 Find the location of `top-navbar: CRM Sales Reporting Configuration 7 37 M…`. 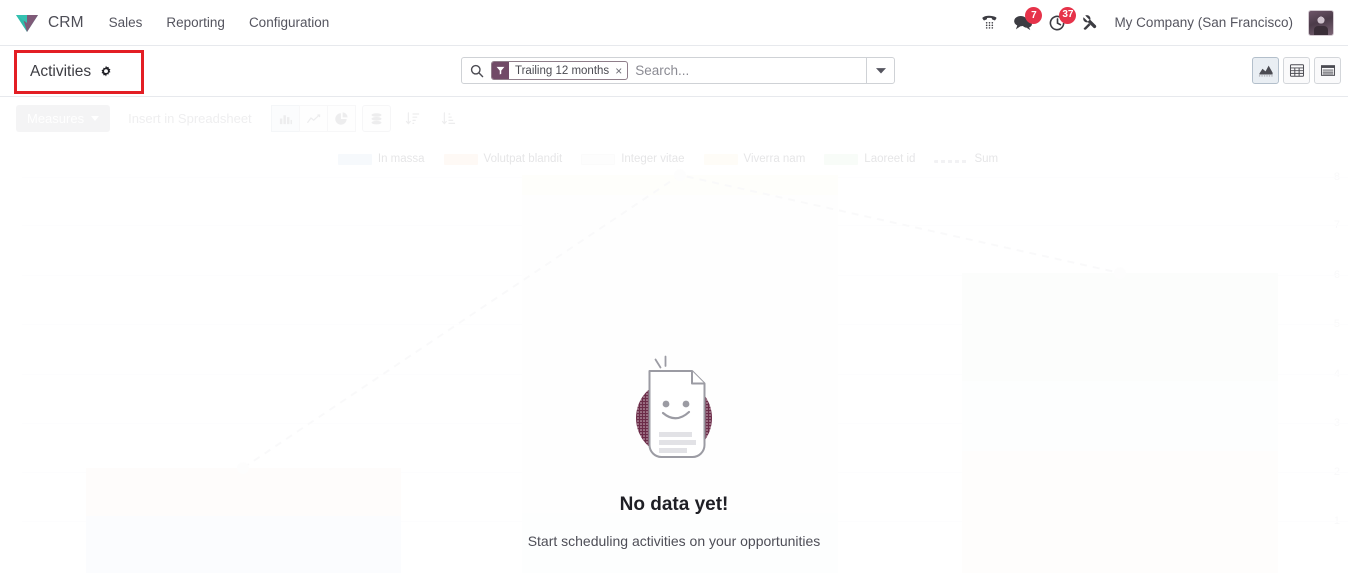

top-navbar: CRM Sales Reporting Configuration 7 37 M… is located at coordinates (674, 23).